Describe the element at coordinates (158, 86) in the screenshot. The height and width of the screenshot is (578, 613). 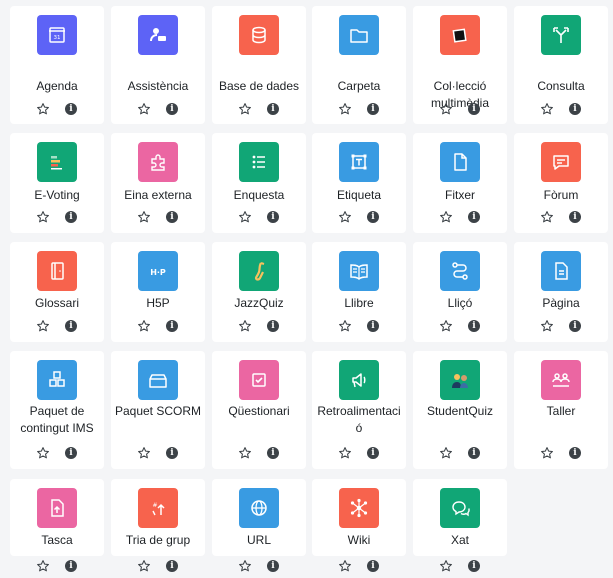
I see `activity-name: Assistència` at that location.